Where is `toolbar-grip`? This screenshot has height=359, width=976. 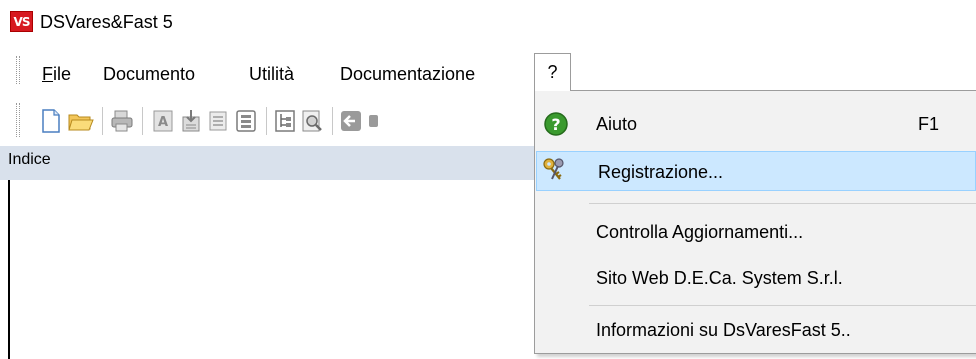 toolbar-grip is located at coordinates (18, 120).